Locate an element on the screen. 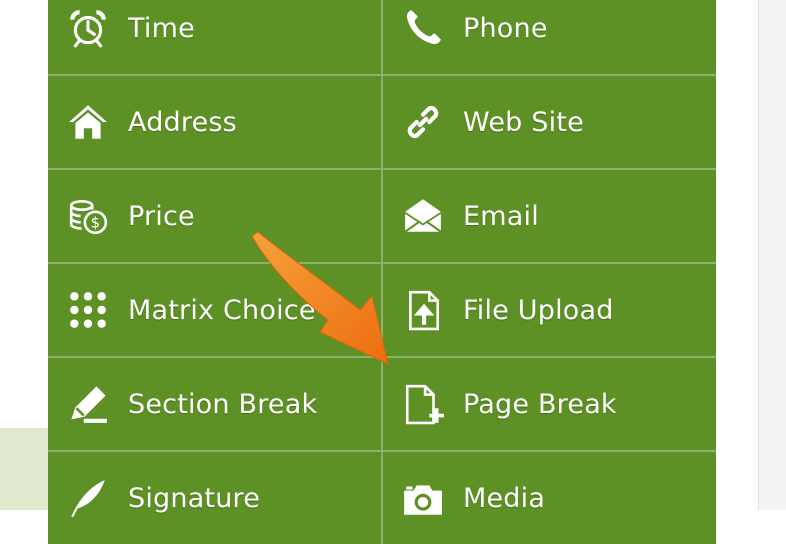 The width and height of the screenshot is (786, 544). field-button-web-site: Web Site is located at coordinates (549, 122).